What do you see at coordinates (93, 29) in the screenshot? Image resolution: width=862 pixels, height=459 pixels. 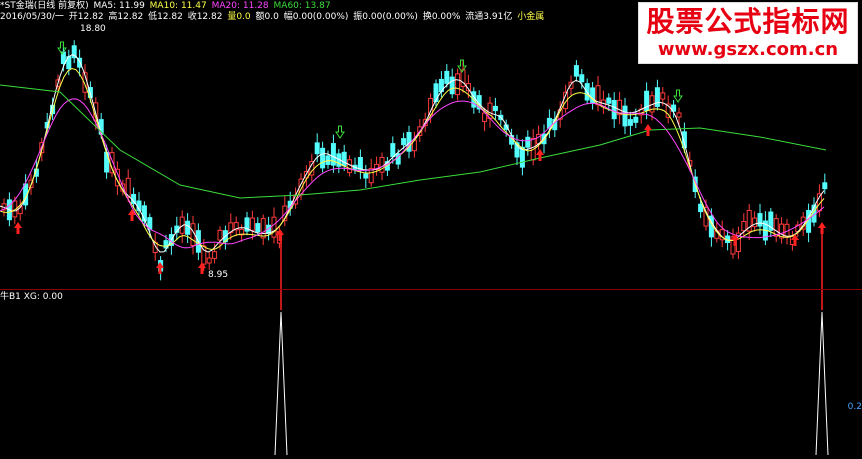 I see `high-price-marker: 18.80` at bounding box center [93, 29].